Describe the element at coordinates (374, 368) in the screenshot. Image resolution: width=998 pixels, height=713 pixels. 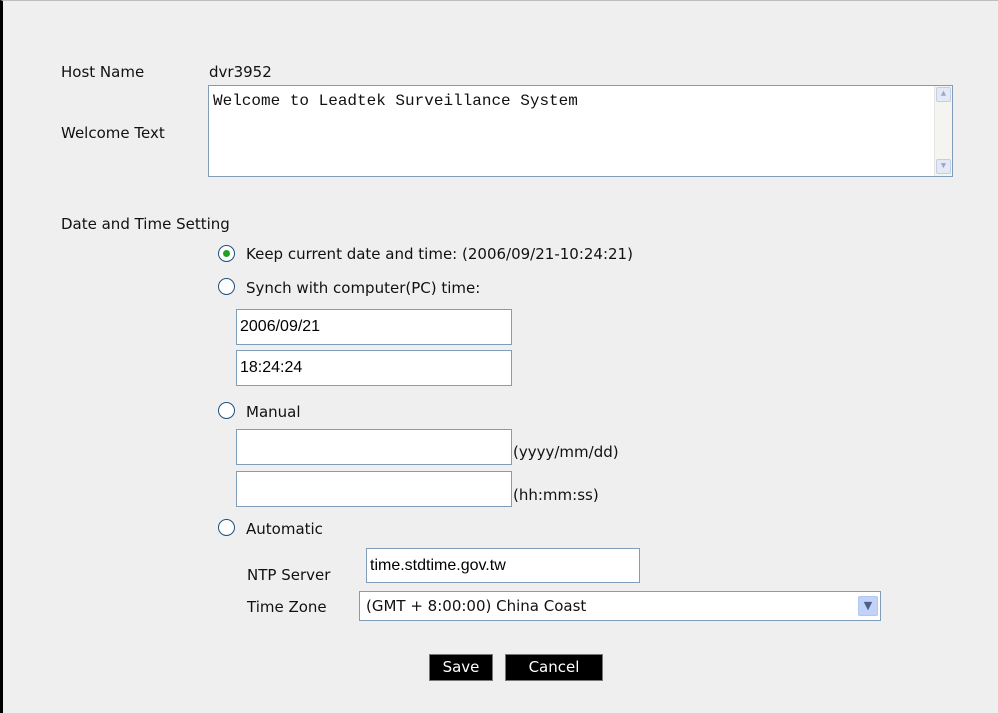
I see `synch-time-field: 18:24:24` at that location.